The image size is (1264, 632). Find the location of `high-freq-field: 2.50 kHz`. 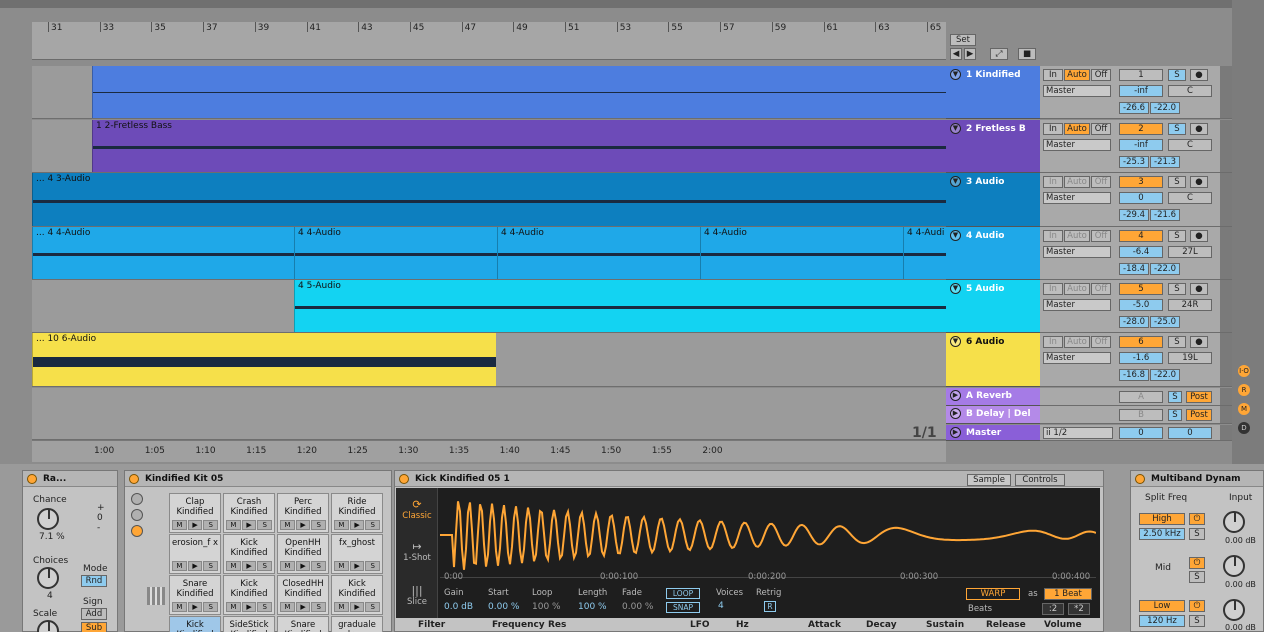

high-freq-field: 2.50 kHz is located at coordinates (1162, 534).